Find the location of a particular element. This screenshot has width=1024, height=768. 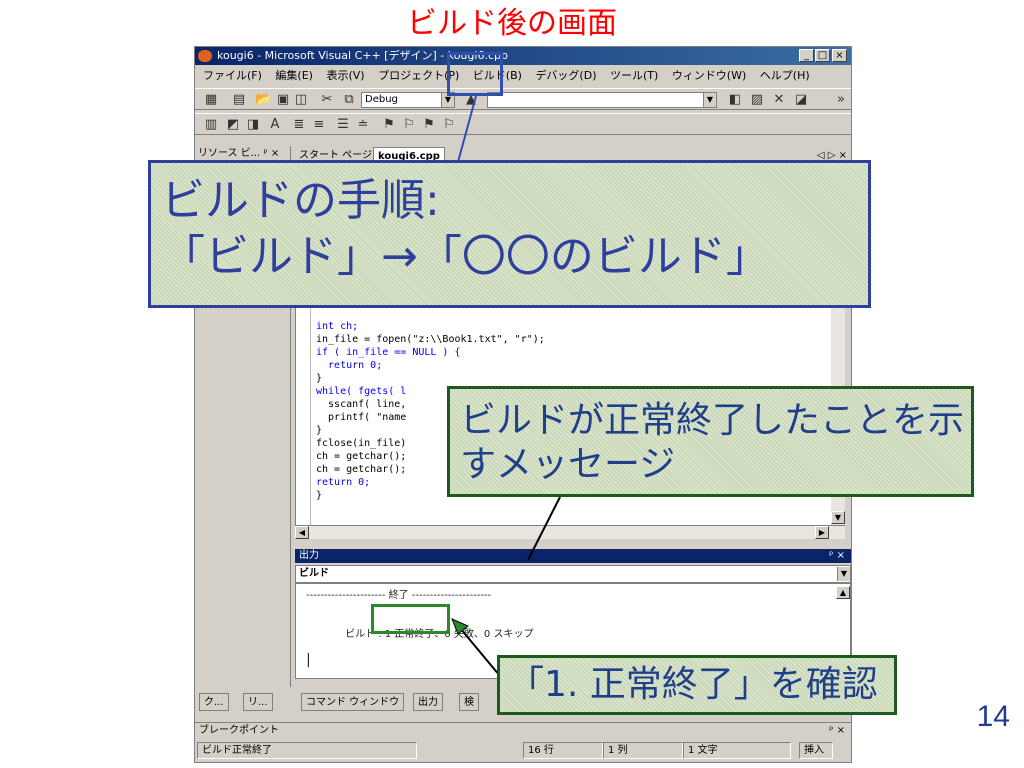

build-steps-callout: ビルドの手順: 「ビルド」→「〇〇のビルド」 is located at coordinates (509, 234).